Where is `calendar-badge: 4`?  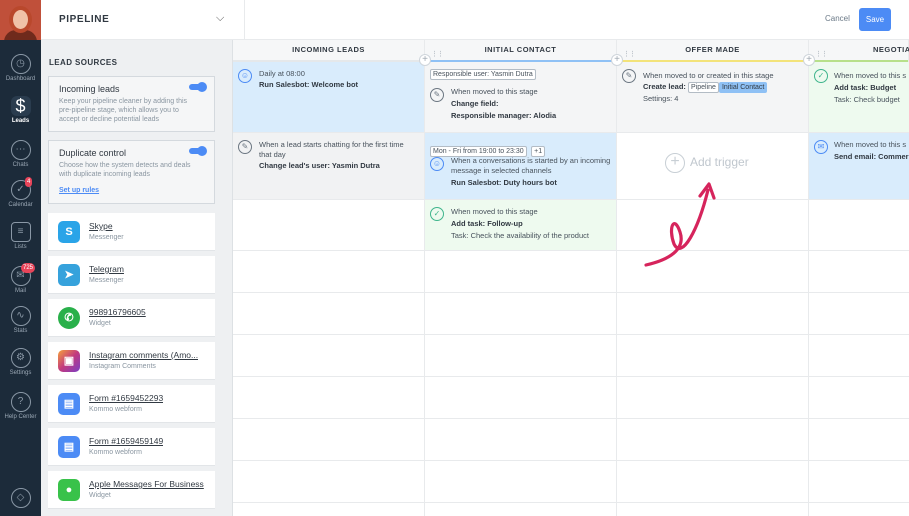 calendar-badge: 4 is located at coordinates (29, 182).